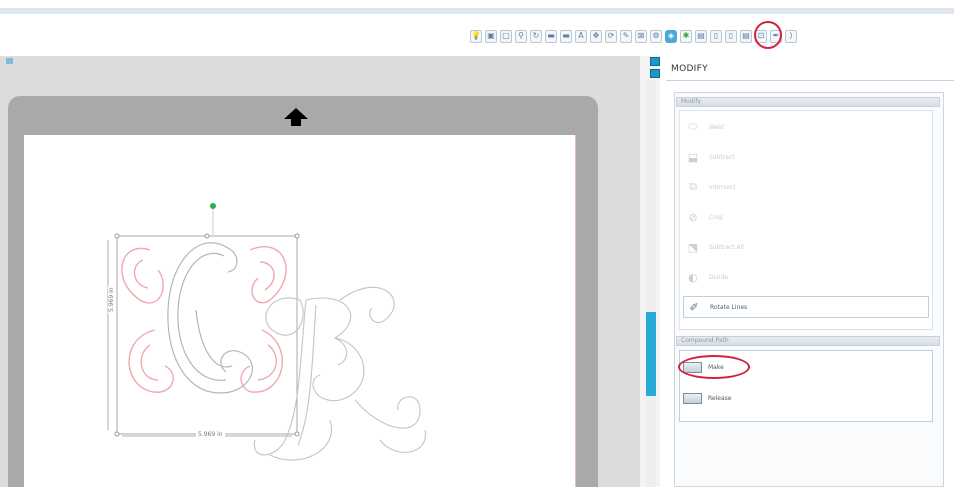 This screenshot has height=487, width=954. What do you see at coordinates (806, 157) in the screenshot?
I see `modify-item-subtract: ⬓ Subtract` at bounding box center [806, 157].